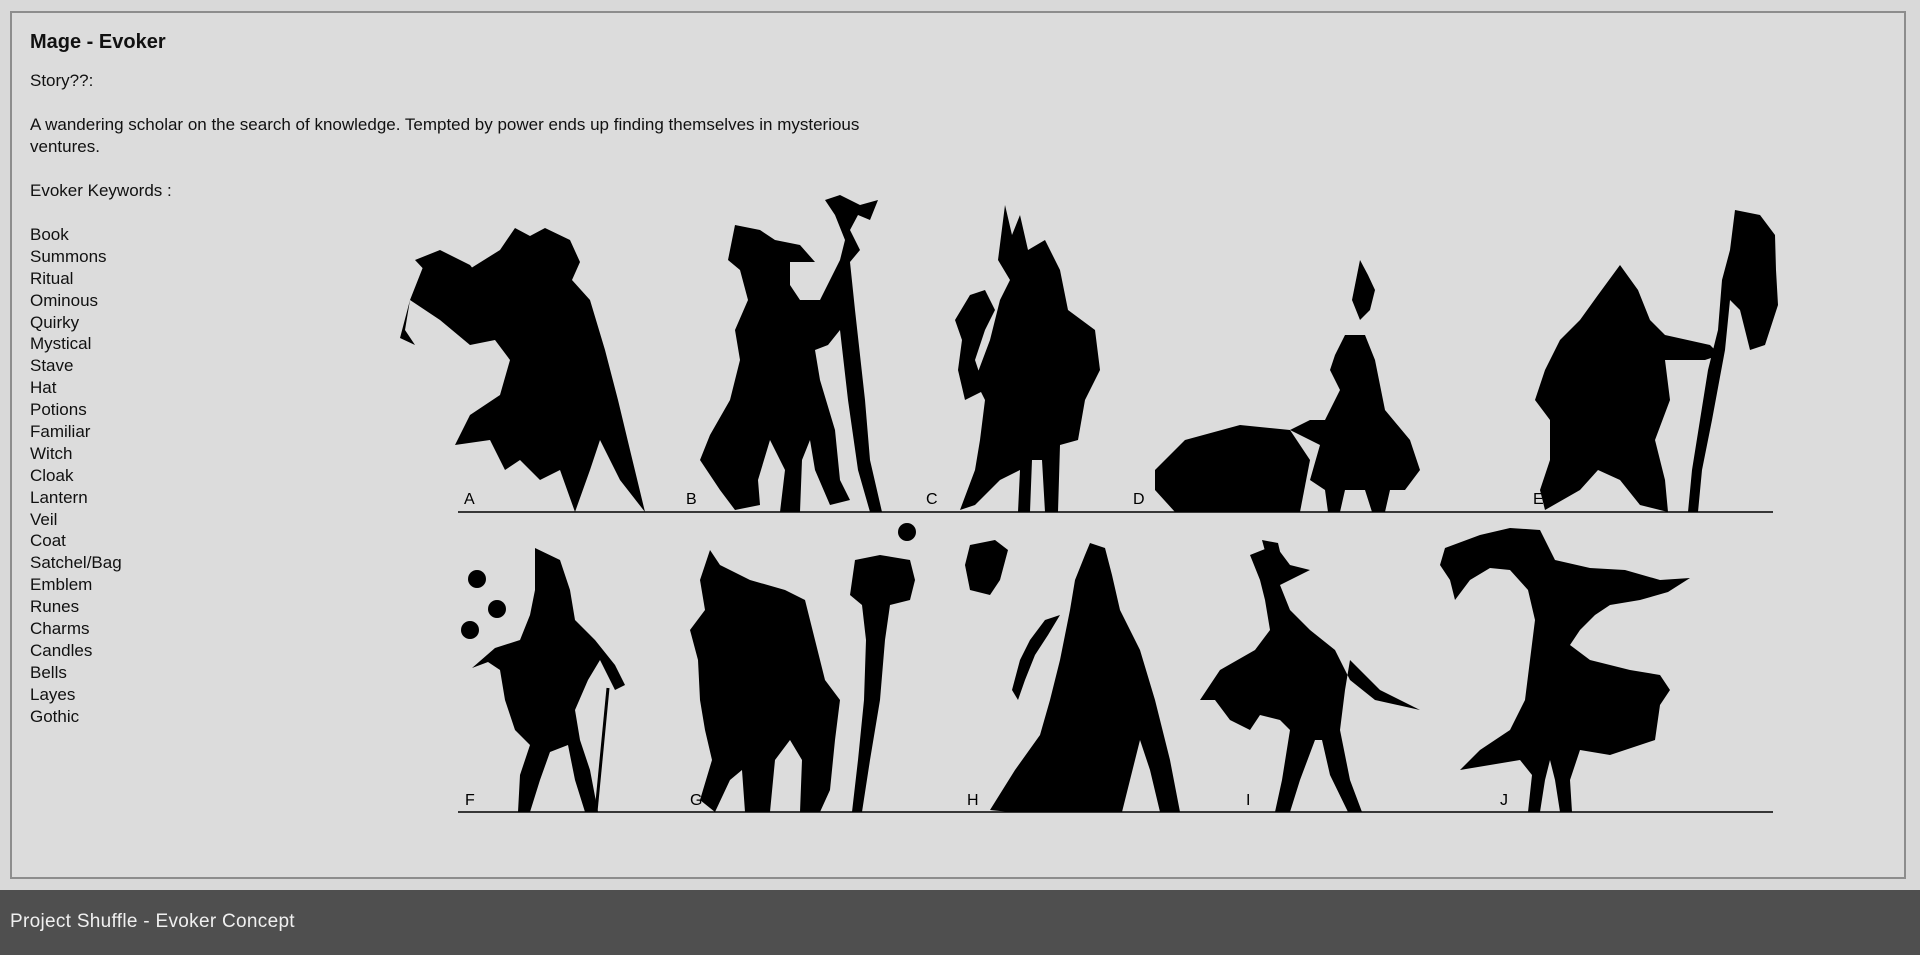 The image size is (1920, 955). What do you see at coordinates (76, 563) in the screenshot?
I see `keyword-item: Satchel/Bag` at bounding box center [76, 563].